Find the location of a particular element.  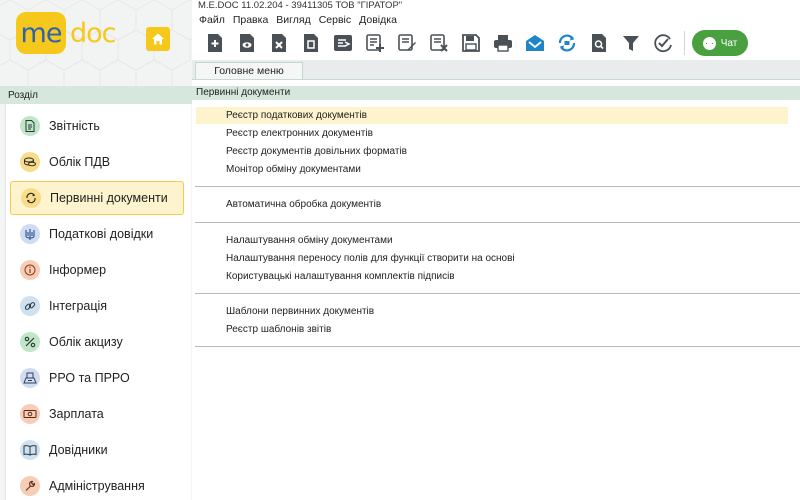

document-icon is located at coordinates (30, 126).